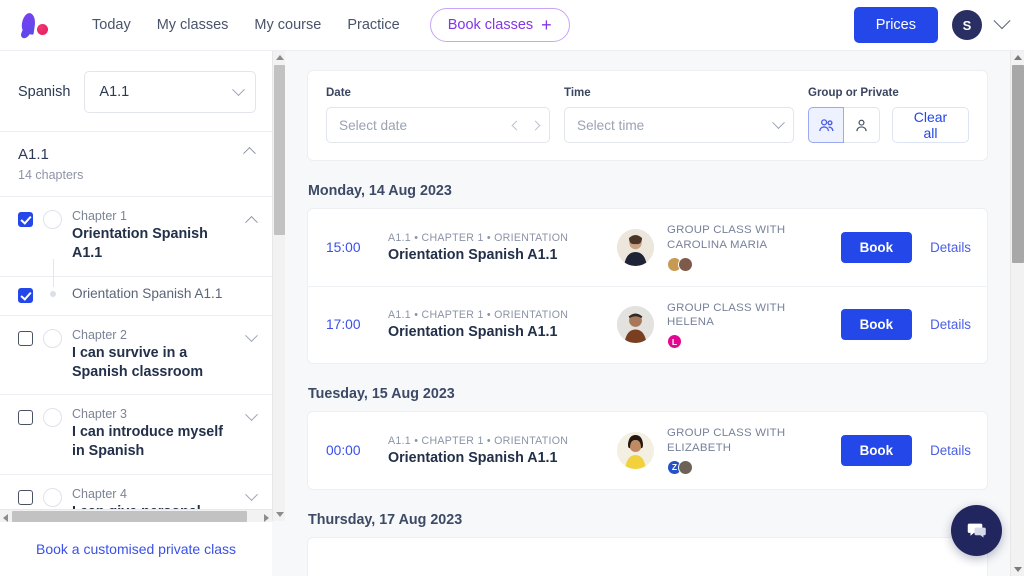 Image resolution: width=1024 pixels, height=576 pixels. What do you see at coordinates (853, 93) in the screenshot?
I see `group-private-label: Group or Private` at bounding box center [853, 93].